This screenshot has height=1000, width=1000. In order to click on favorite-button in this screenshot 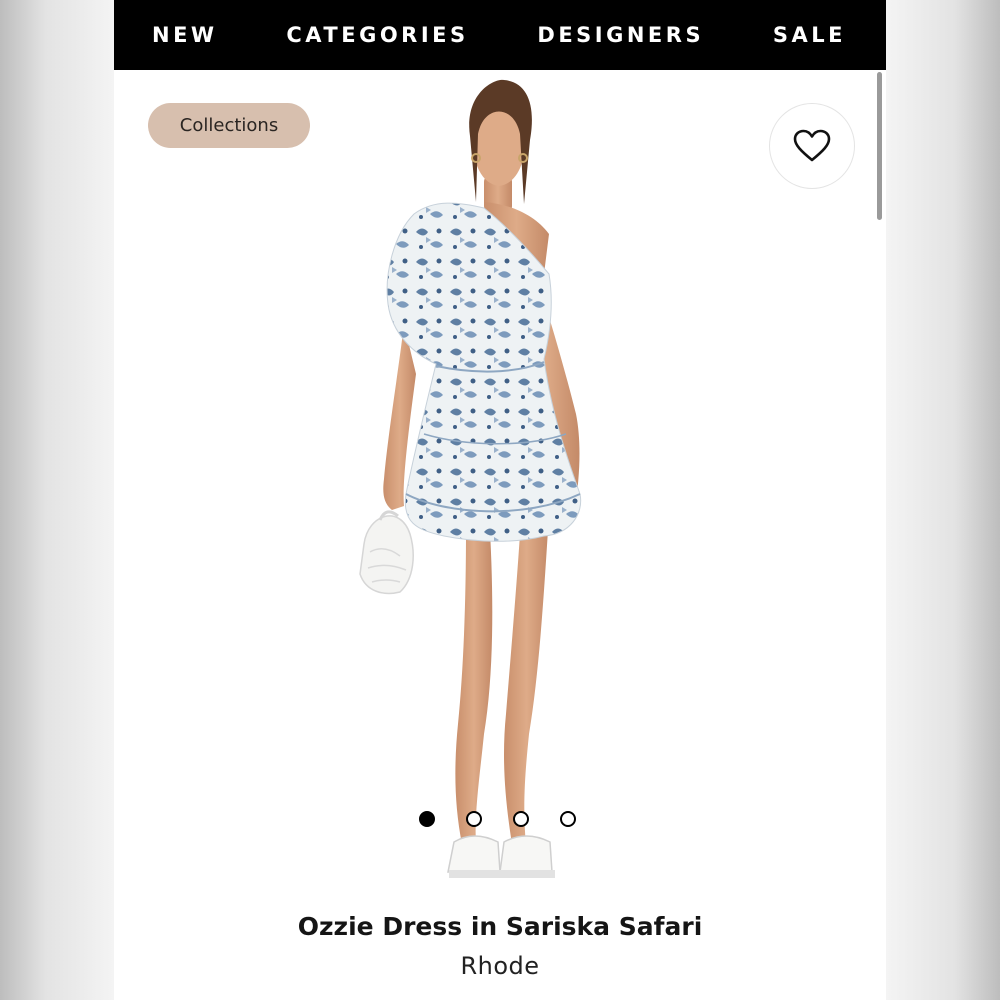, I will do `click(812, 146)`.